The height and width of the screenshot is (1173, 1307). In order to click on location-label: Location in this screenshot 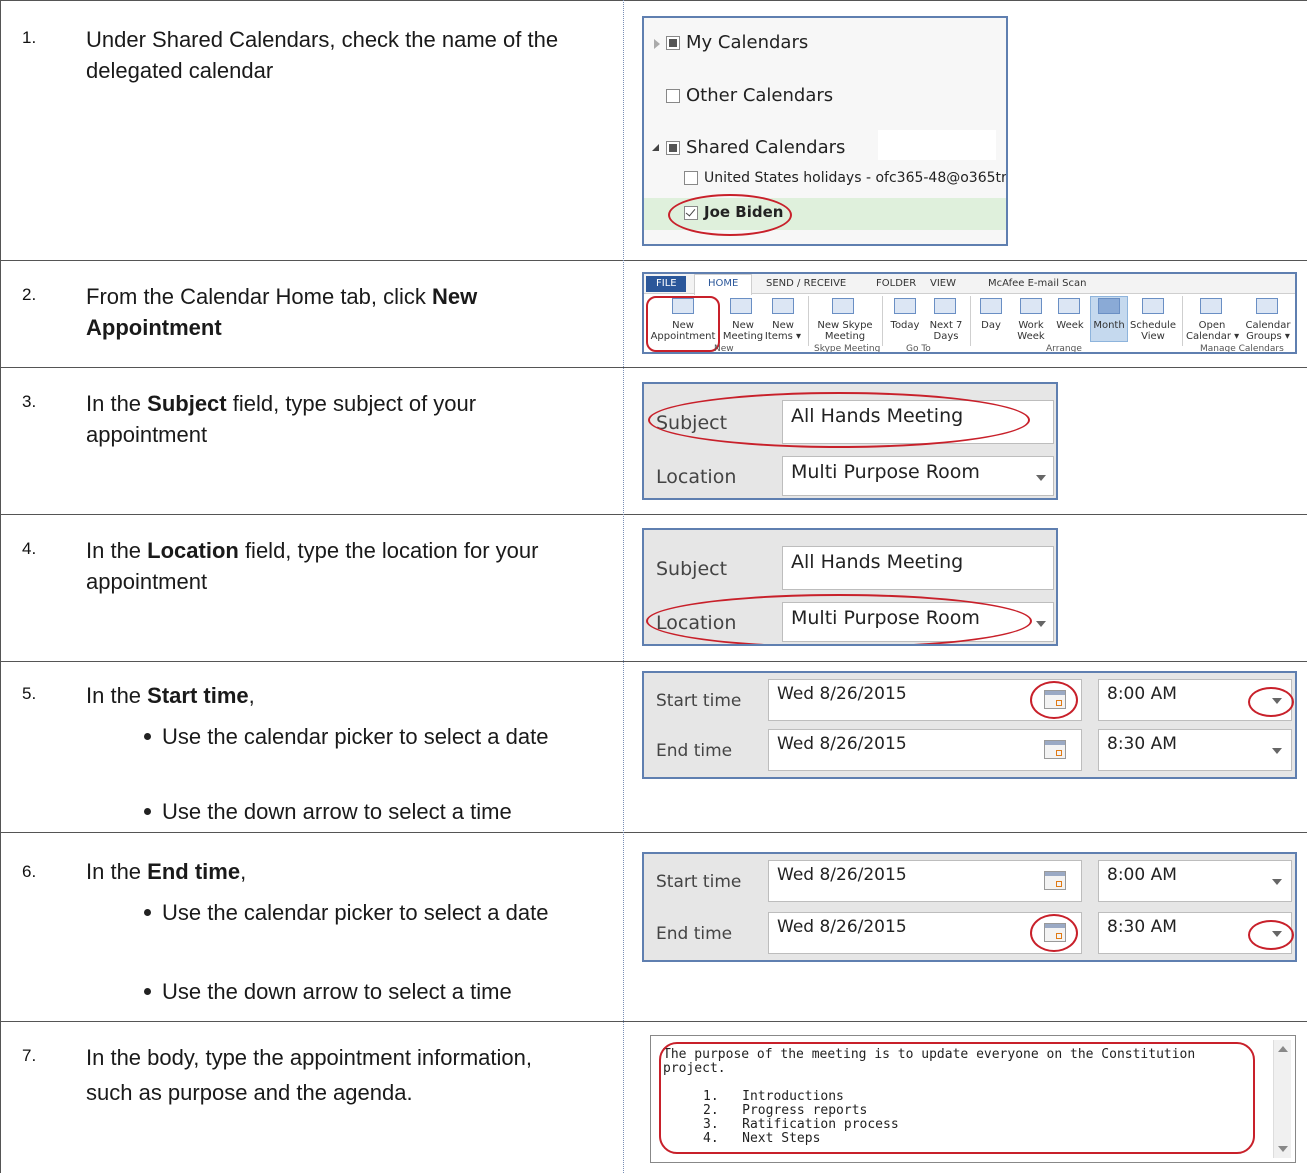, I will do `click(696, 477)`.